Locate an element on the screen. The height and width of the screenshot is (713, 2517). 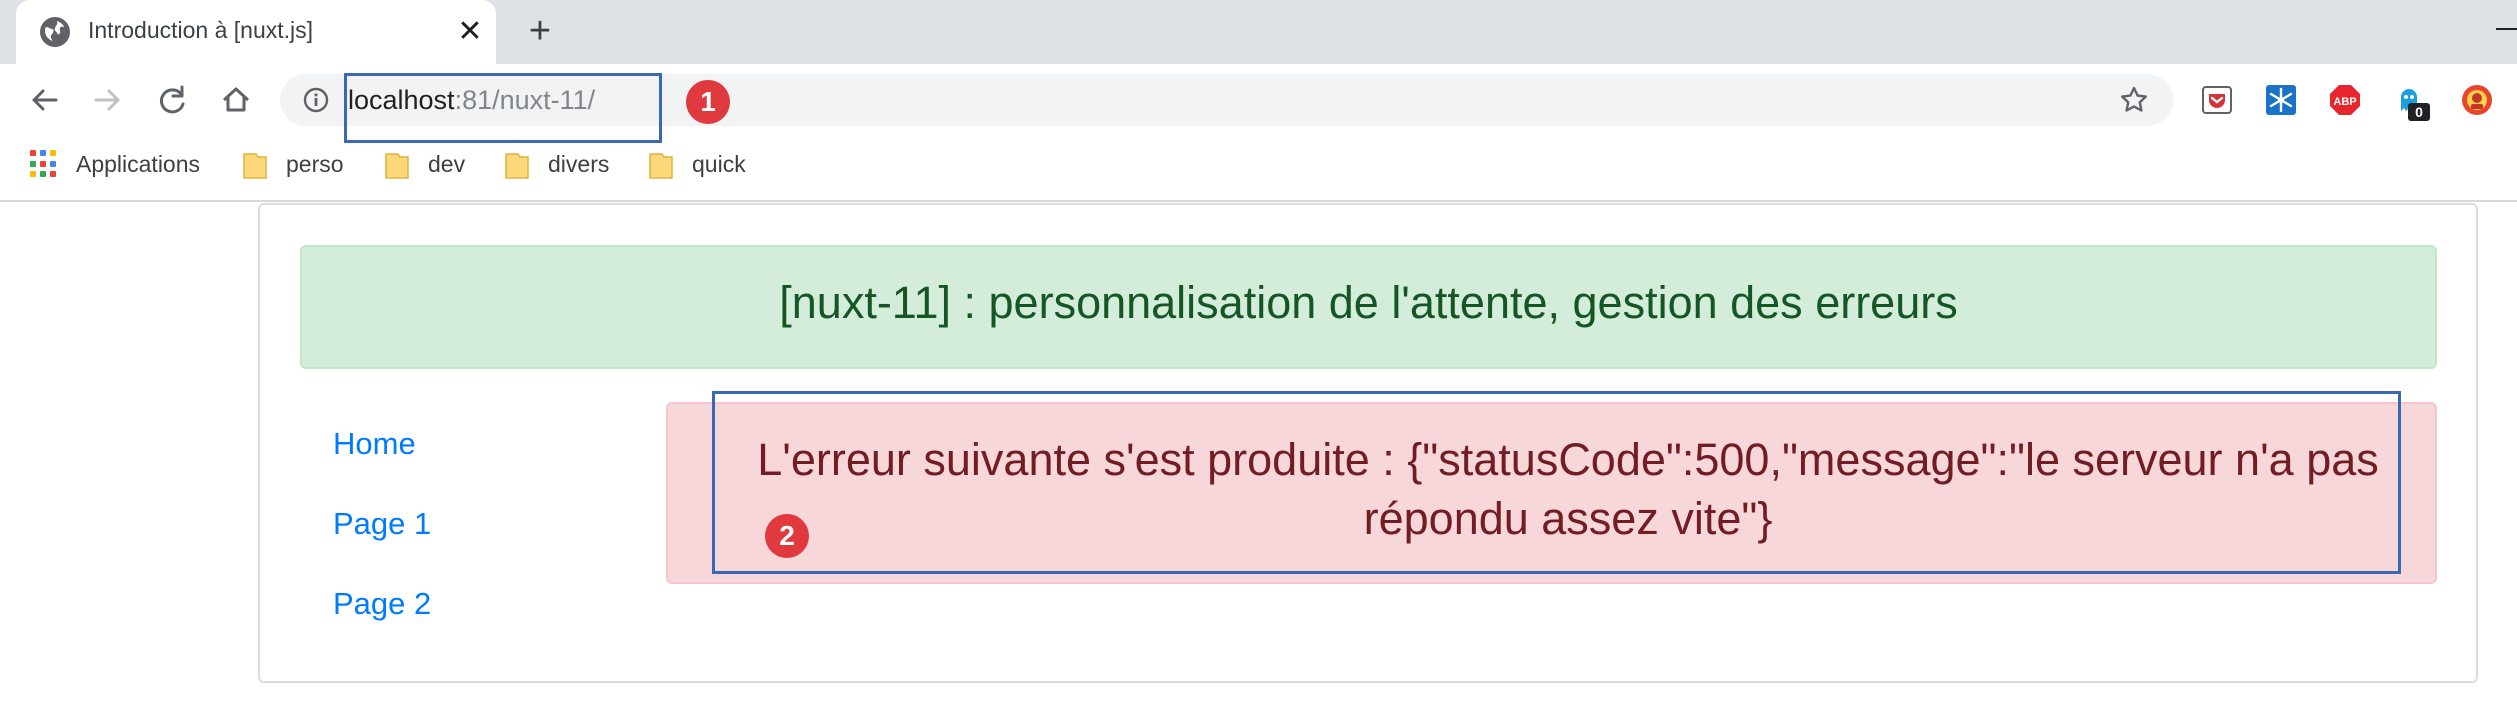
tab-strip: Introduction à [nuxt.js] ✕ + is located at coordinates (1258, 32).